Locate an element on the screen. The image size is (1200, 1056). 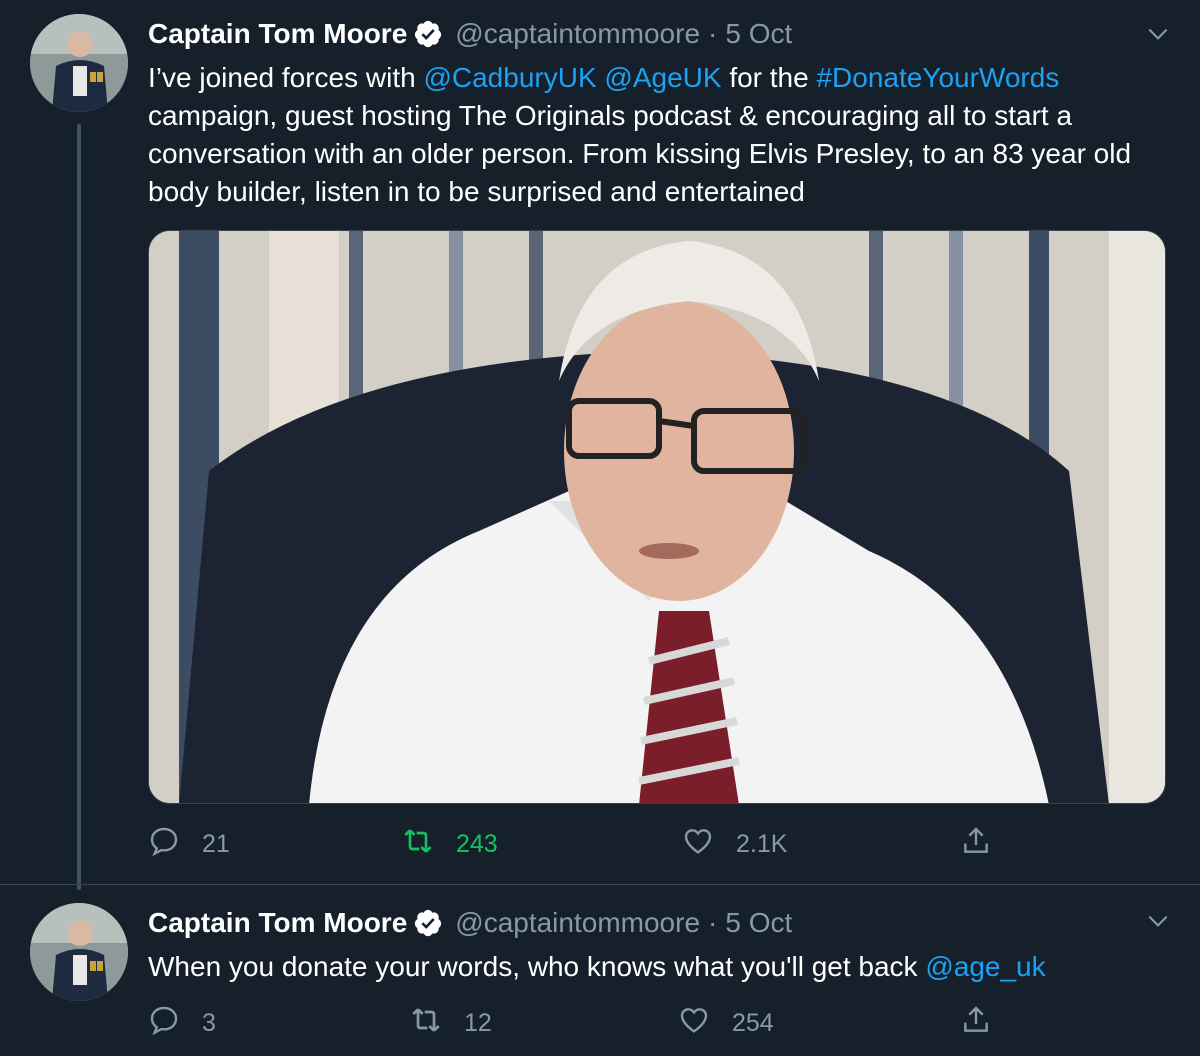
like-count: 254 is located at coordinates (753, 1022).